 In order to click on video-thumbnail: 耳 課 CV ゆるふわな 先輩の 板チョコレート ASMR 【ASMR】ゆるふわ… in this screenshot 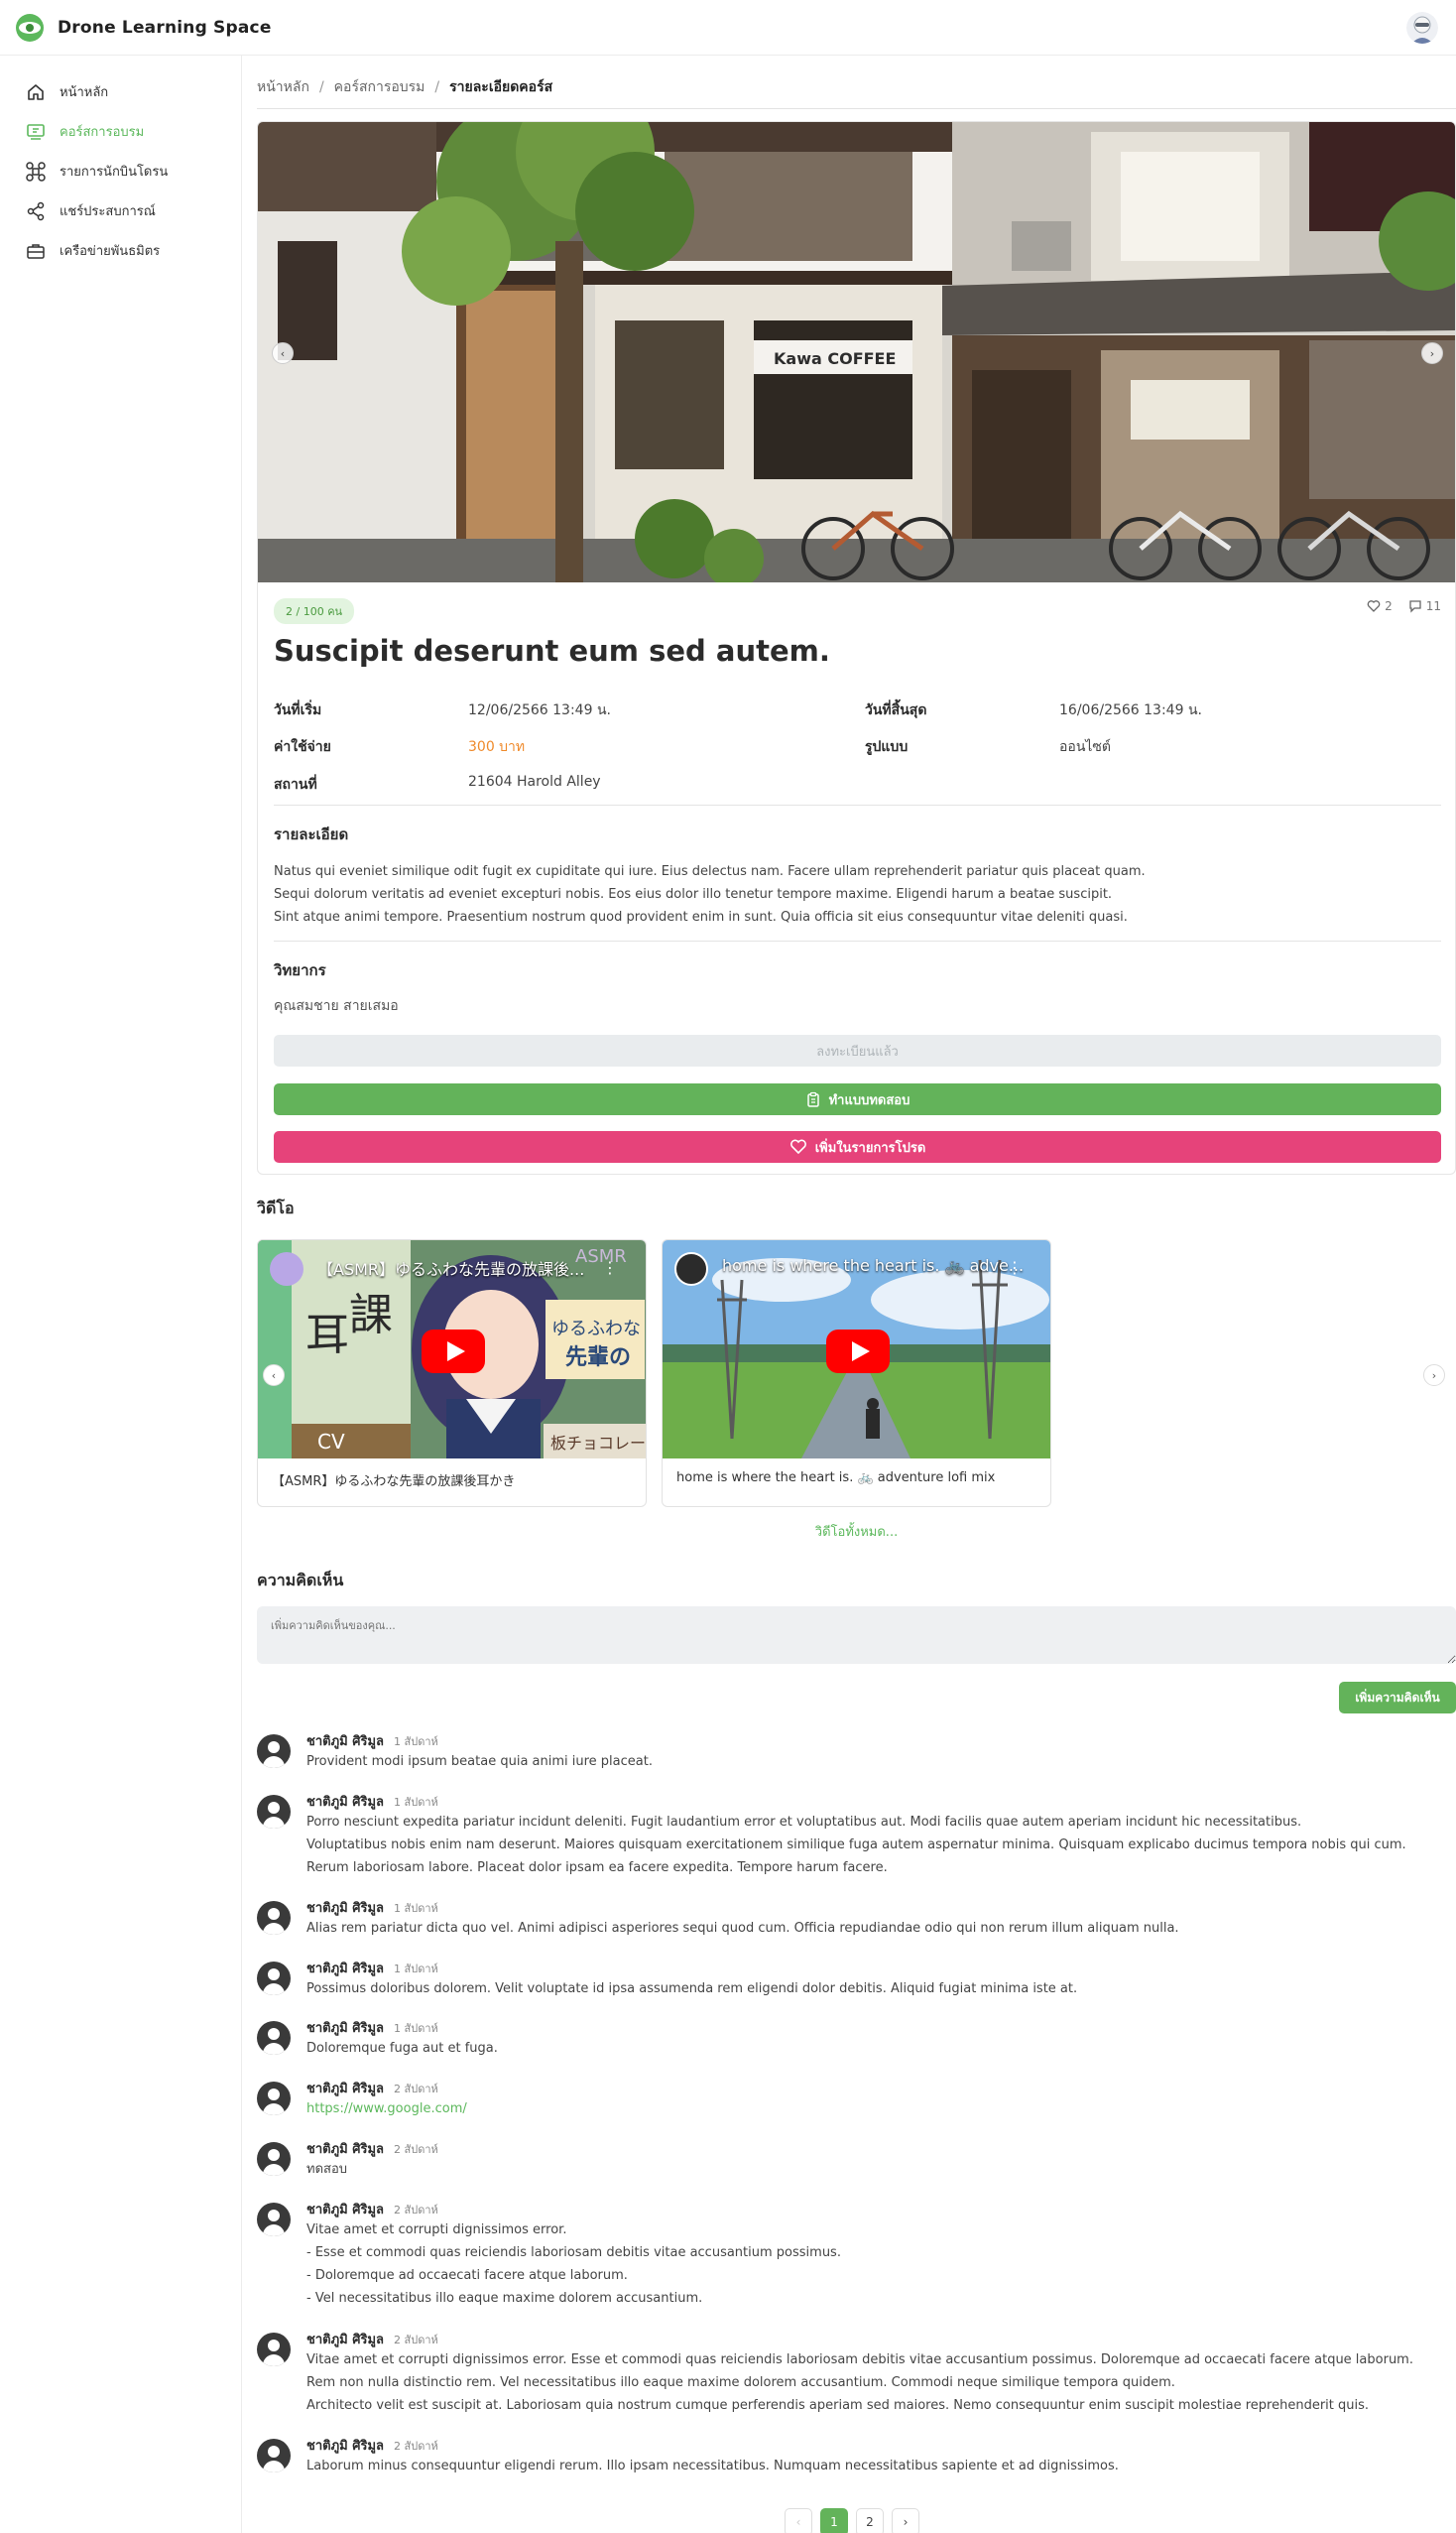, I will do `click(452, 1349)`.